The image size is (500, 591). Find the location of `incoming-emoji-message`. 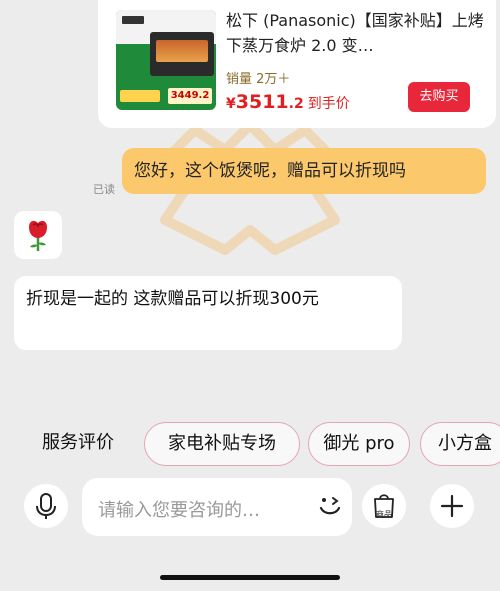

incoming-emoji-message is located at coordinates (38, 235).